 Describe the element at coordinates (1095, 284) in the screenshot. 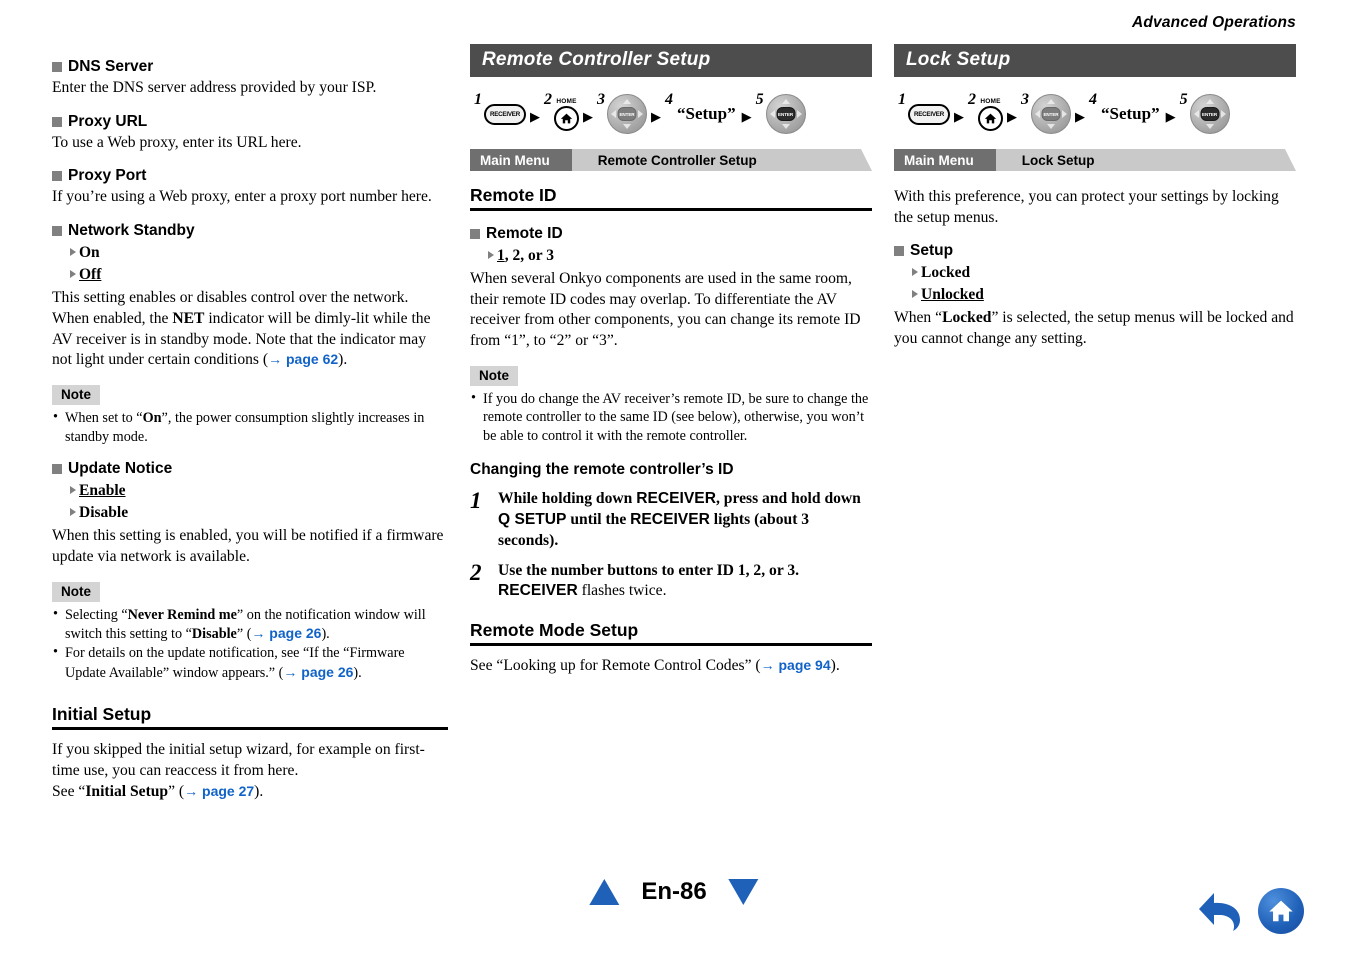

I see `option-list-setup: Locked Unlocked` at that location.